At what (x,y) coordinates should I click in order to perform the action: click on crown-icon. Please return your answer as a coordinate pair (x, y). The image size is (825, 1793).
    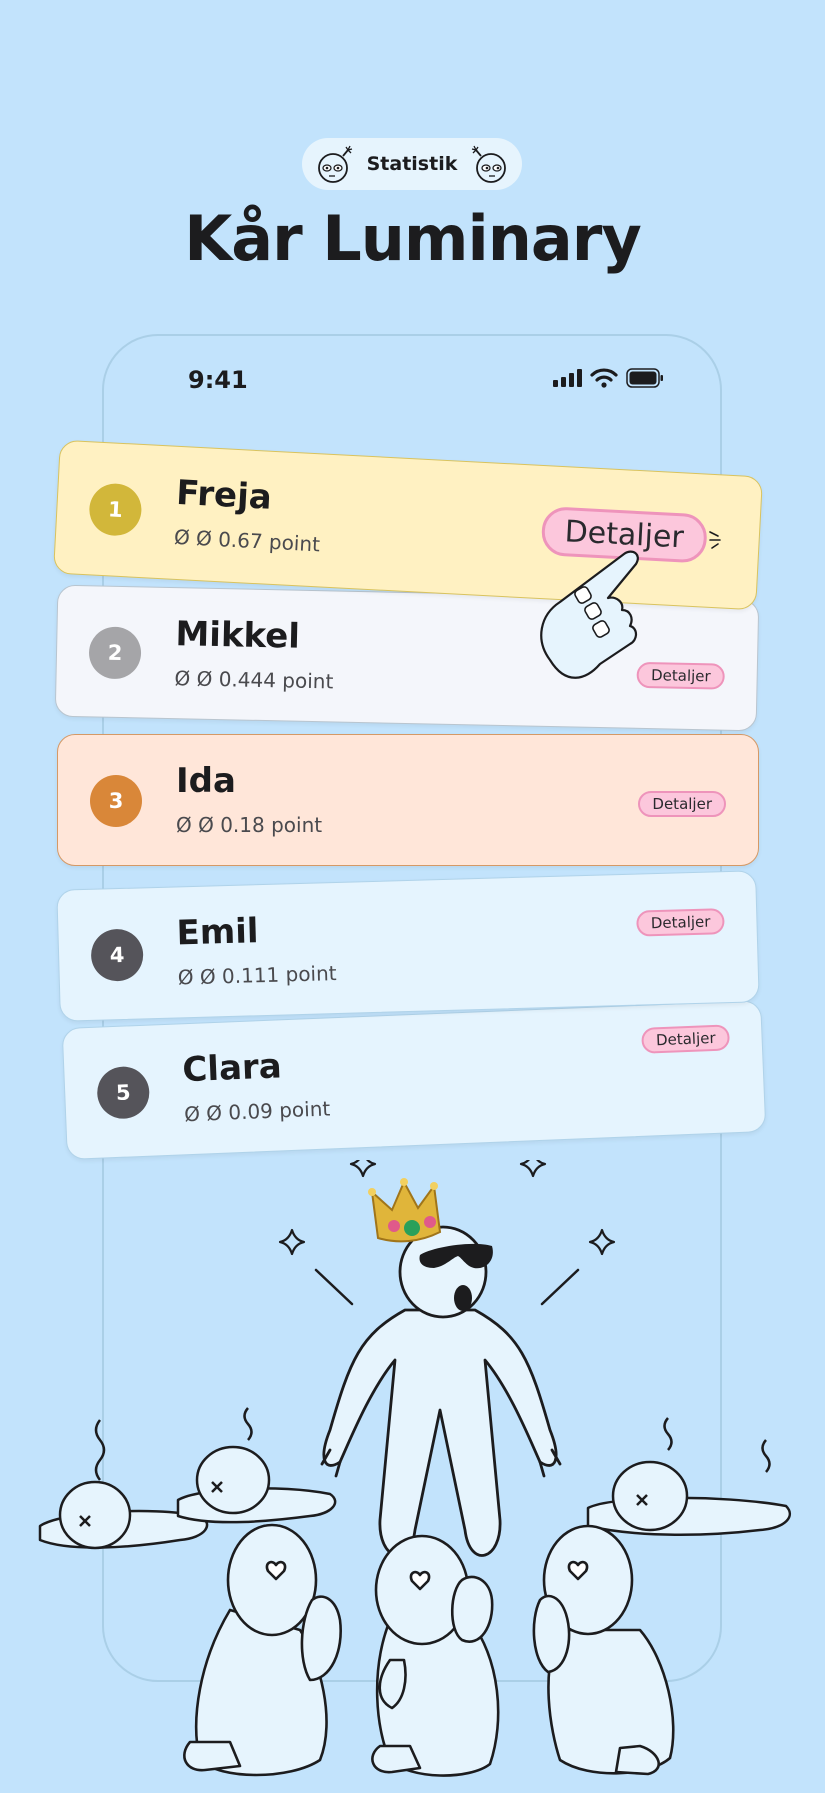
    Looking at the image, I should click on (405, 1210).